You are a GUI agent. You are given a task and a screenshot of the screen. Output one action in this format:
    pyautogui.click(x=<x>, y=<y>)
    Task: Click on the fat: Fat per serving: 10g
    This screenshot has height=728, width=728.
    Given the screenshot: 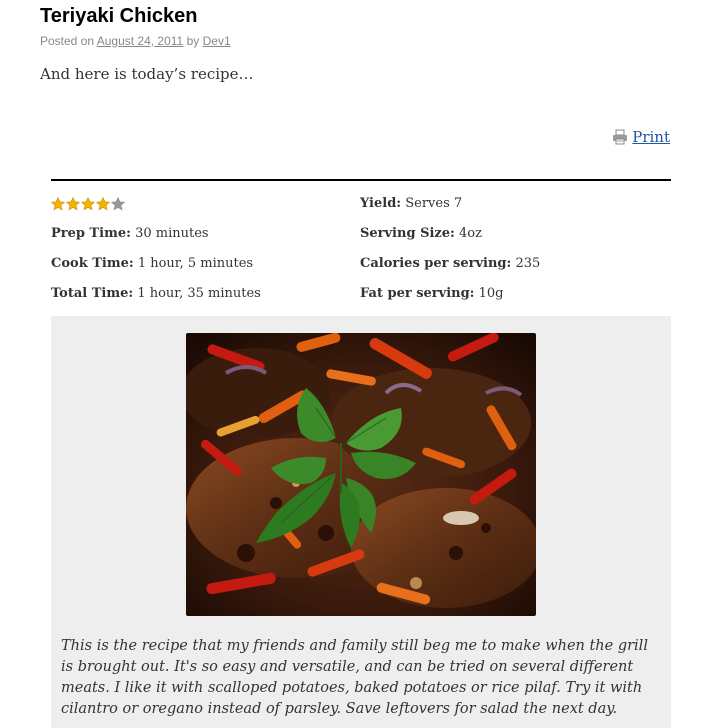 What is the action you would take?
    pyautogui.click(x=450, y=294)
    